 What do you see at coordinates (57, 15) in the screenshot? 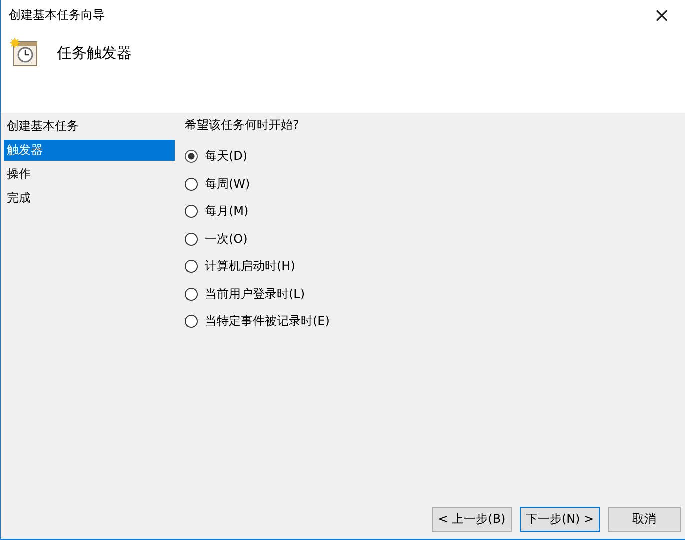
I see `window-title: 创建基本任务向导` at bounding box center [57, 15].